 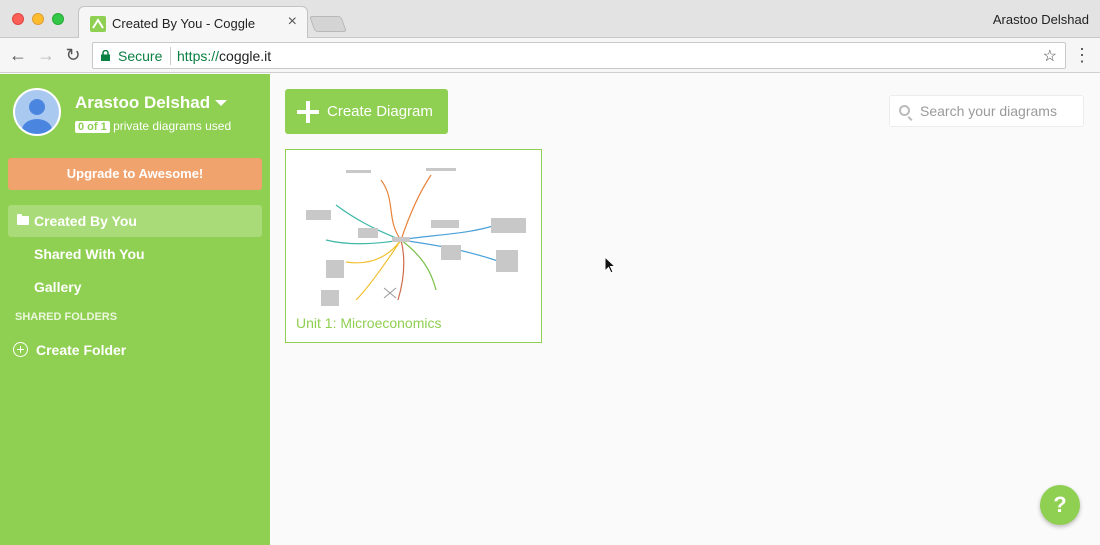 What do you see at coordinates (245, 56) in the screenshot?
I see `url-host: coggle.it` at bounding box center [245, 56].